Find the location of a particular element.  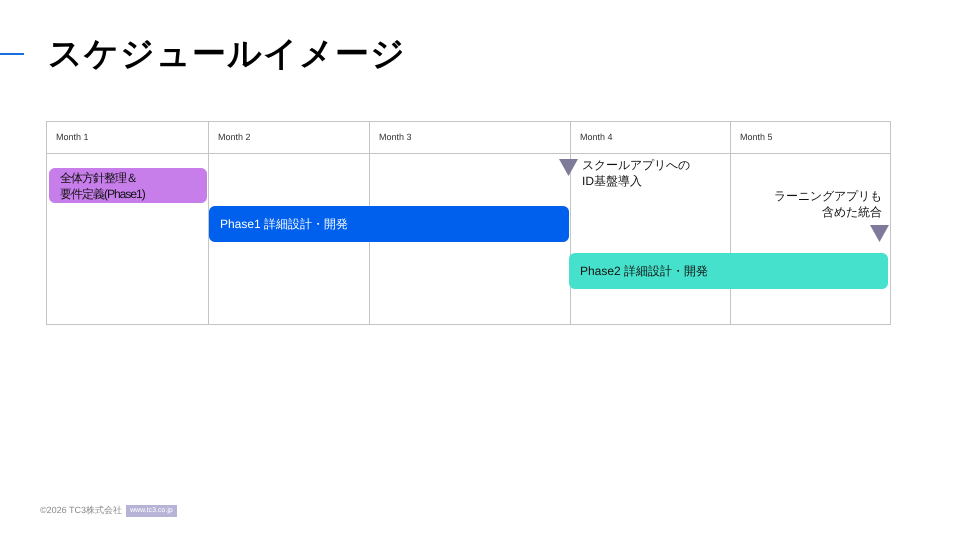

page-title: スケジュールイメージ is located at coordinates (227, 54).